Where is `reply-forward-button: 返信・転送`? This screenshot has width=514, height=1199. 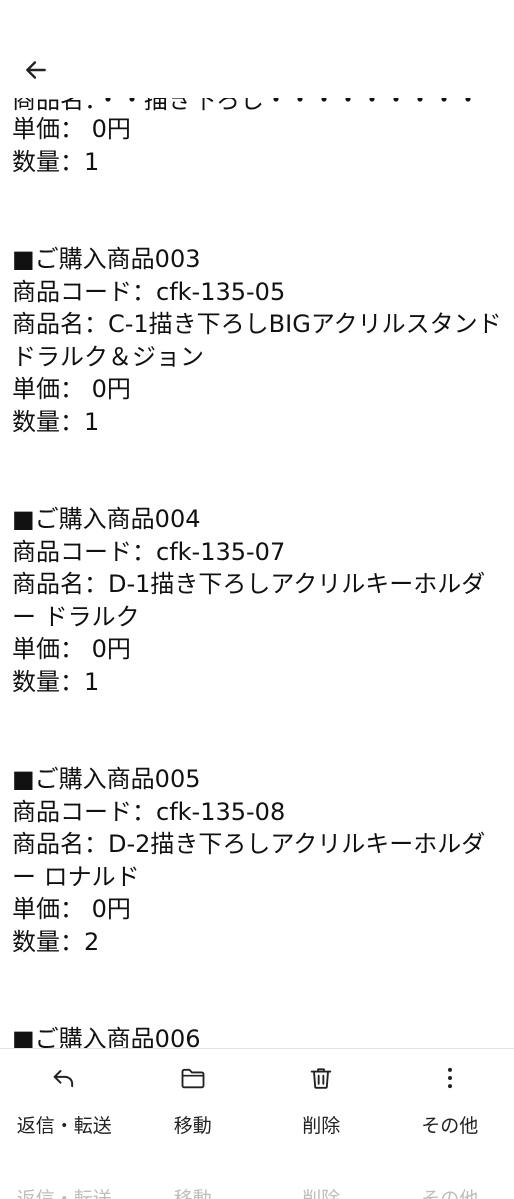 reply-forward-button: 返信・転送 is located at coordinates (64, 1099).